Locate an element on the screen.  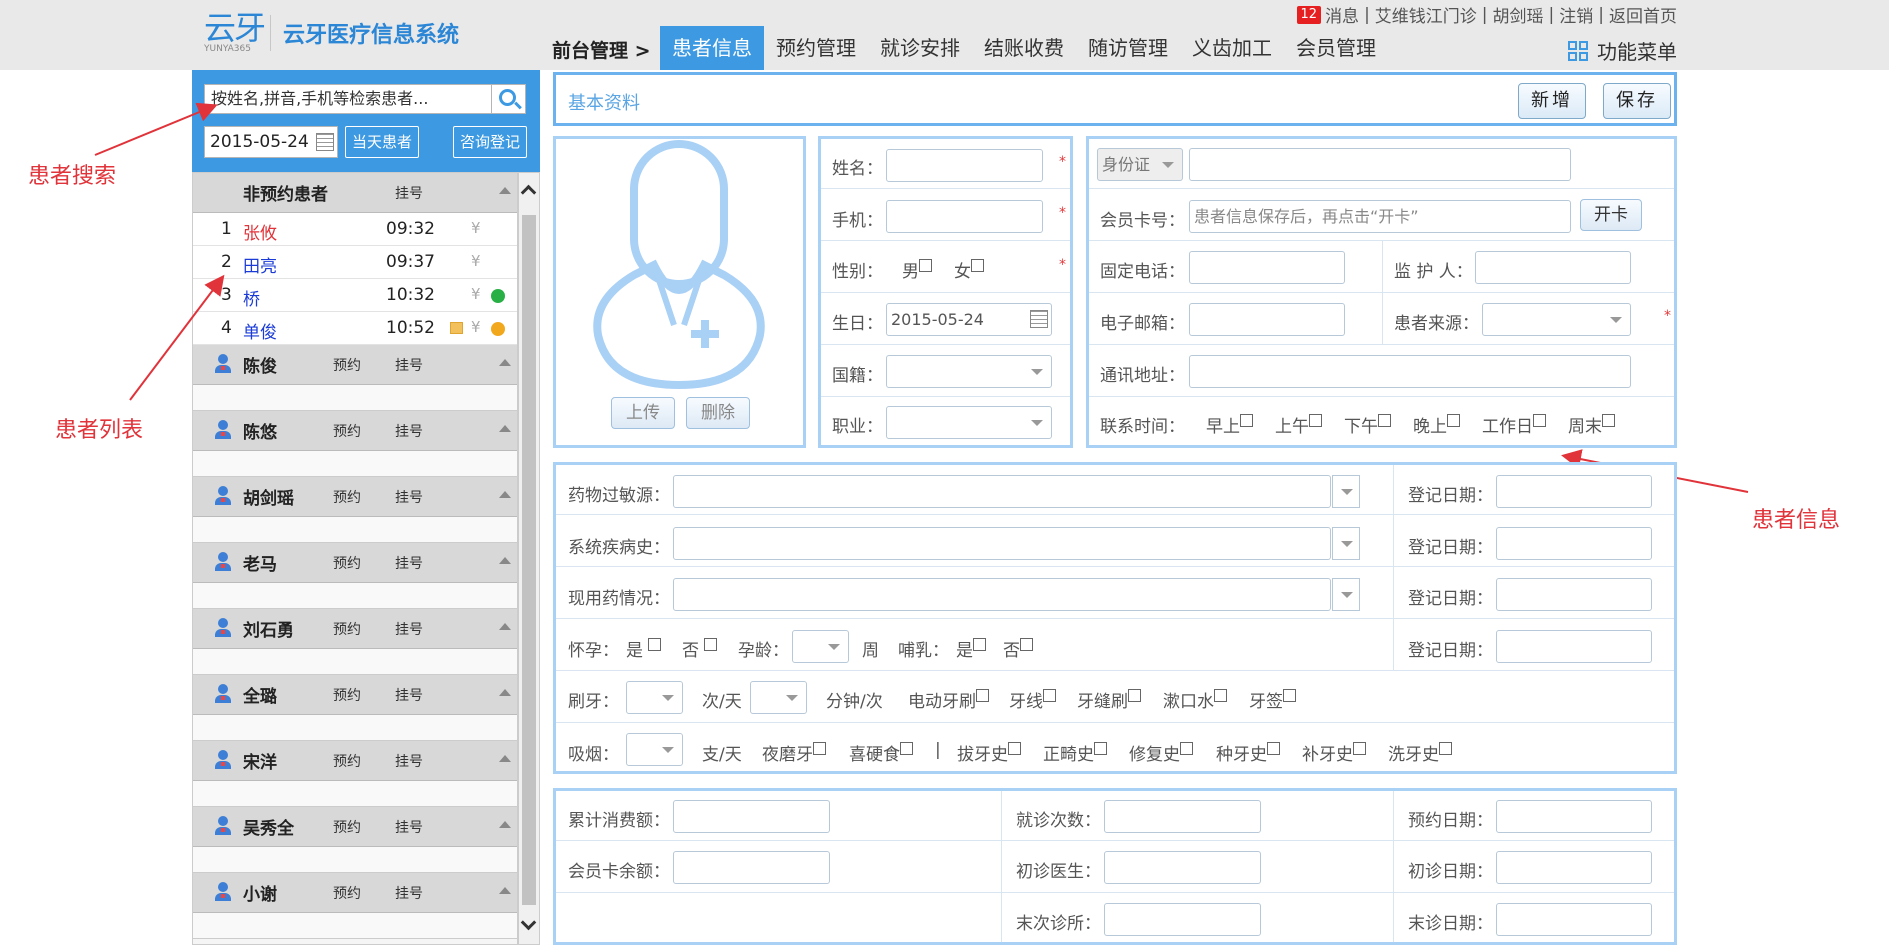
history-option: 正畸史 is located at coordinates (1075, 752).